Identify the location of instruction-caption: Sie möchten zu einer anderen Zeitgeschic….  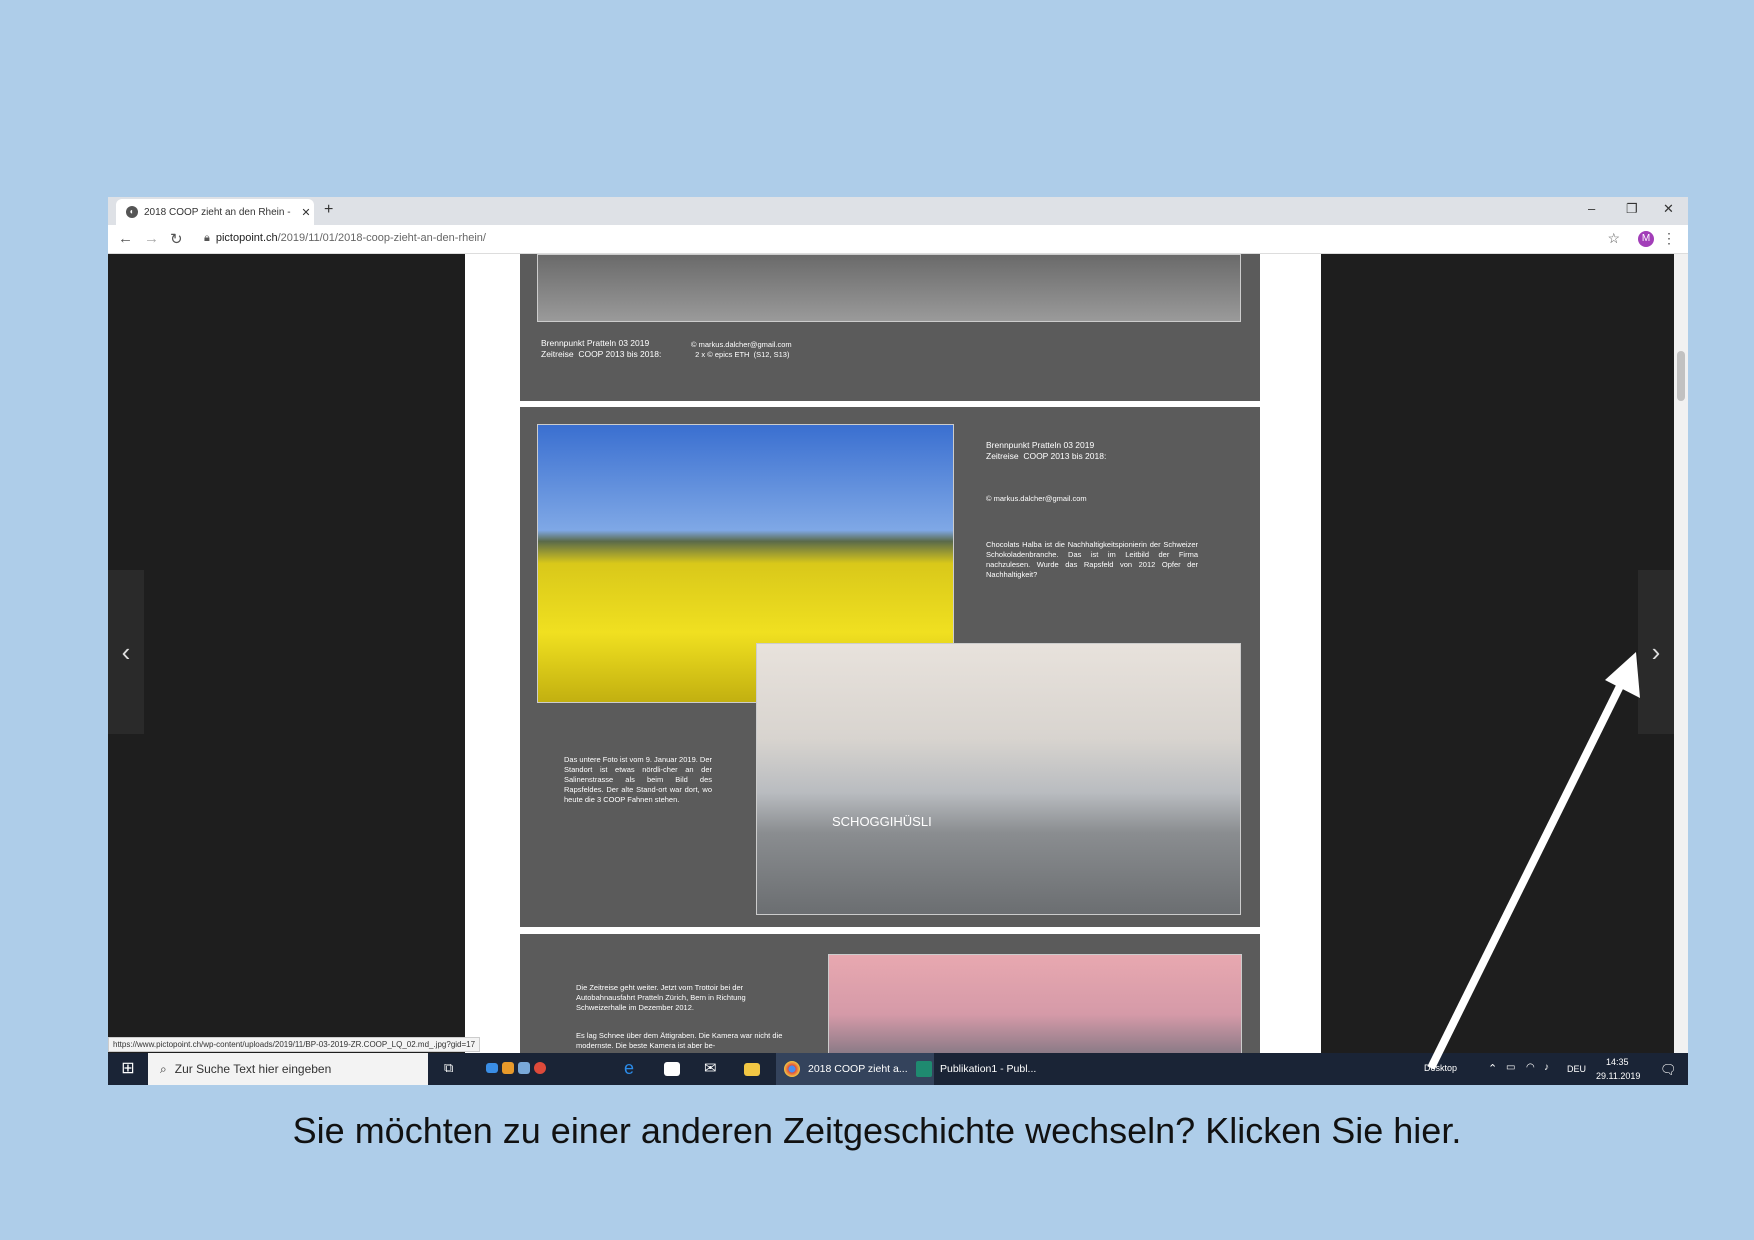
(877, 1130).